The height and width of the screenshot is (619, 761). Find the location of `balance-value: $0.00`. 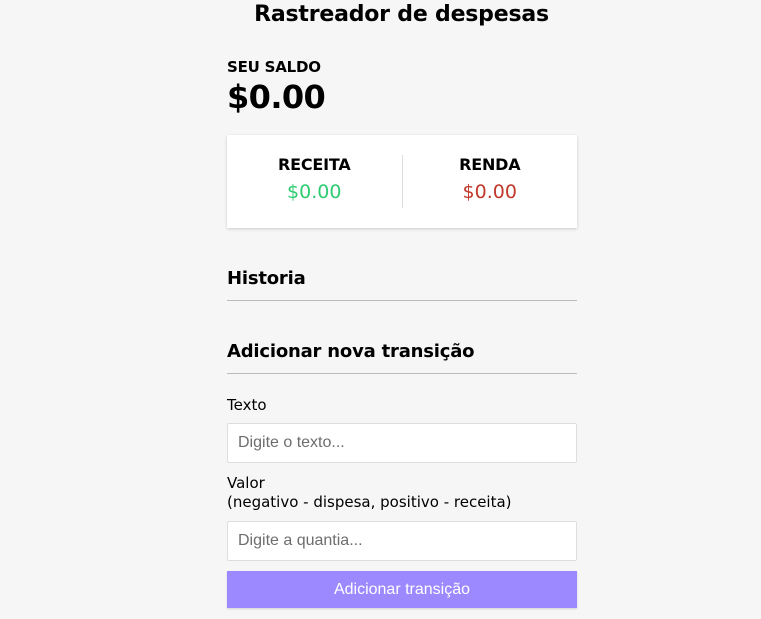

balance-value: $0.00 is located at coordinates (276, 97).